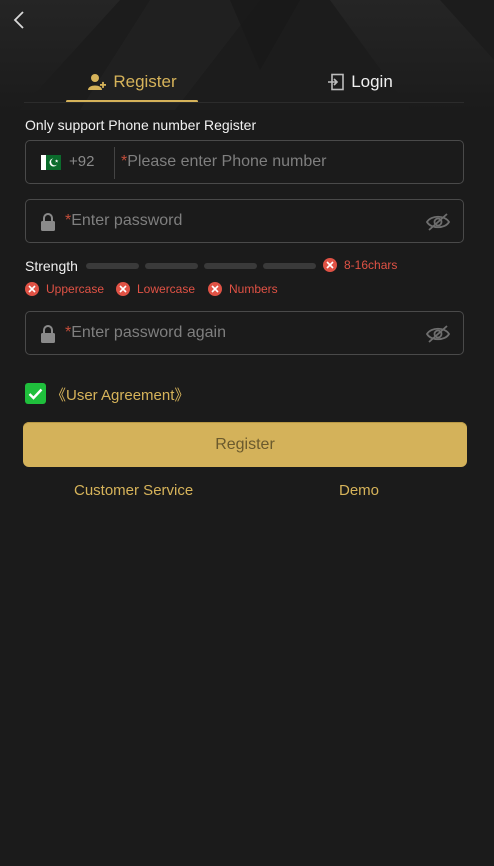  What do you see at coordinates (120, 394) in the screenshot?
I see `user-agreement-link: 《User Agreement》` at bounding box center [120, 394].